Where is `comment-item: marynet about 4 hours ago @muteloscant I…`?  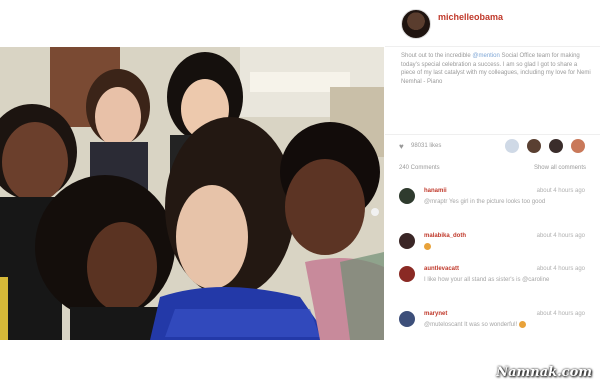 comment-item: marynet about 4 hours ago @muteloscant I… is located at coordinates (494, 329).